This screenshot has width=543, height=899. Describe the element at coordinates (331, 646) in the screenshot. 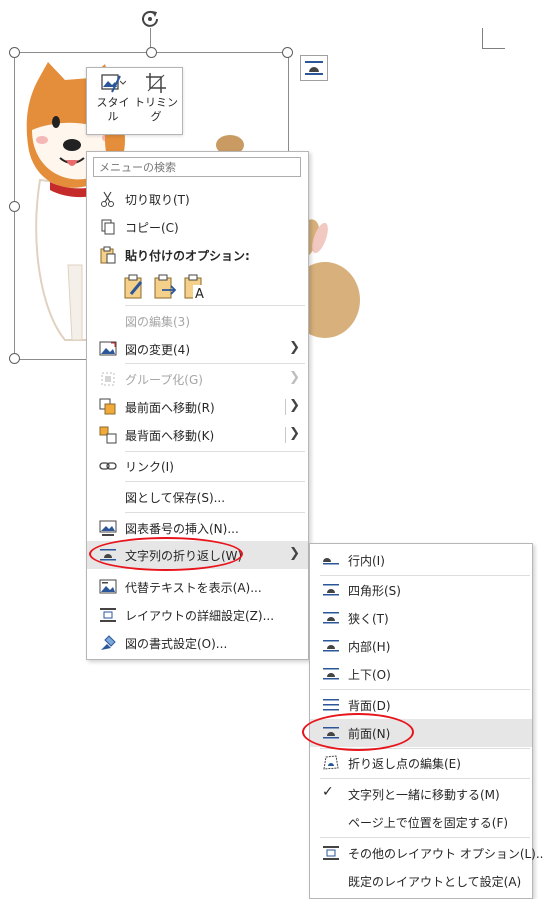

I see `wrap-through-icon` at that location.